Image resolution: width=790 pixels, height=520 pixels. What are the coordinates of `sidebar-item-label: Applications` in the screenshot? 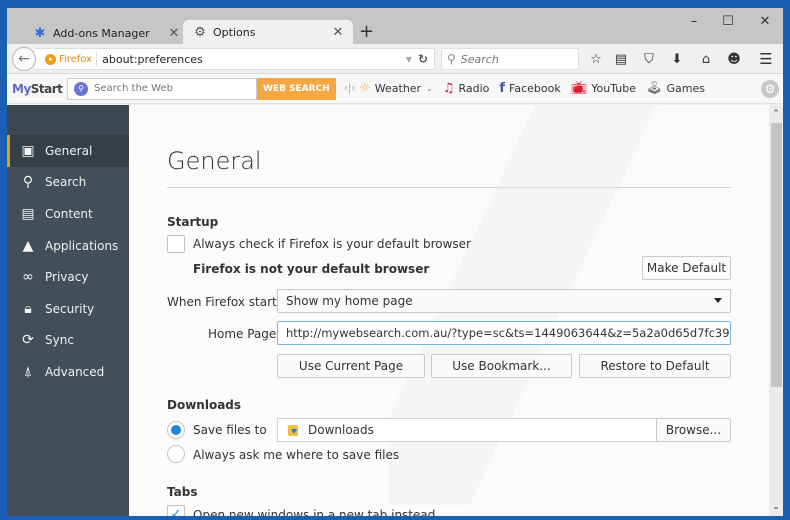 It's located at (82, 245).